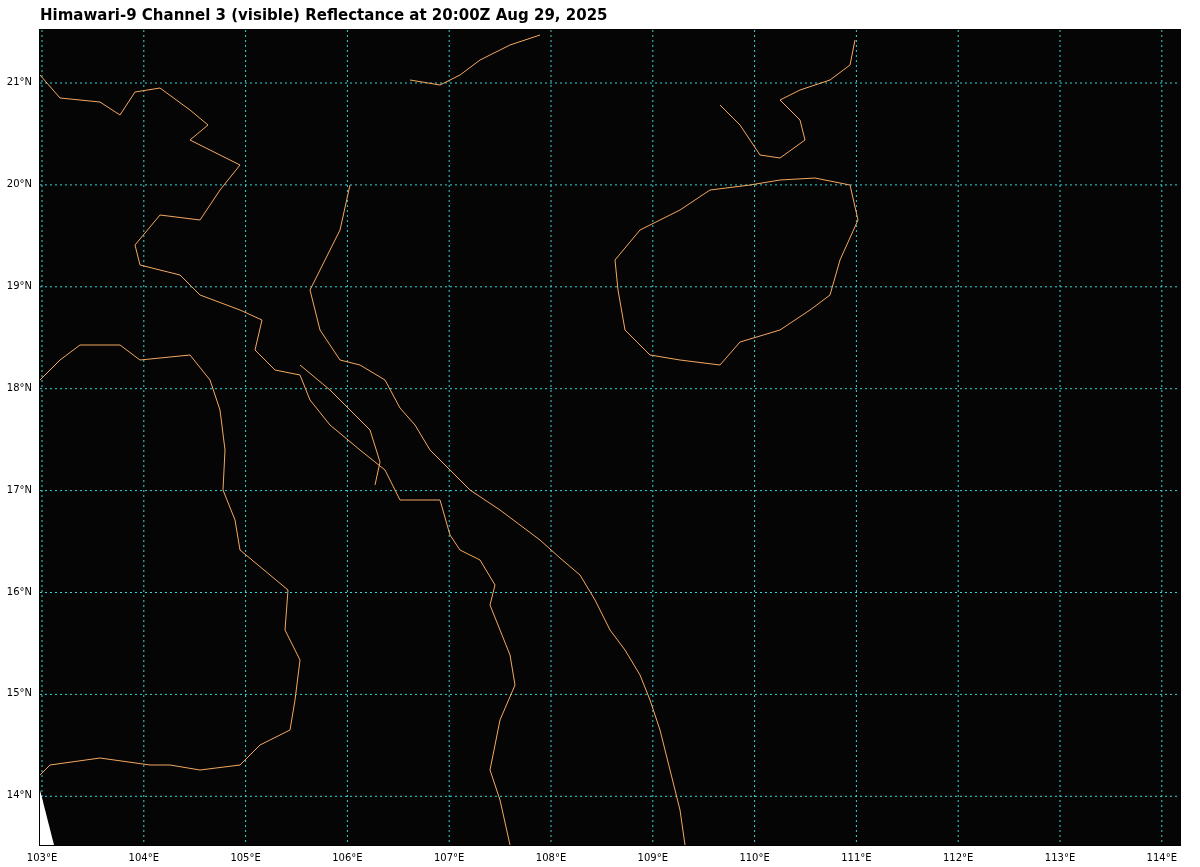 The width and height of the screenshot is (1200, 867). I want to click on latitude-label: 20°N, so click(19, 183).